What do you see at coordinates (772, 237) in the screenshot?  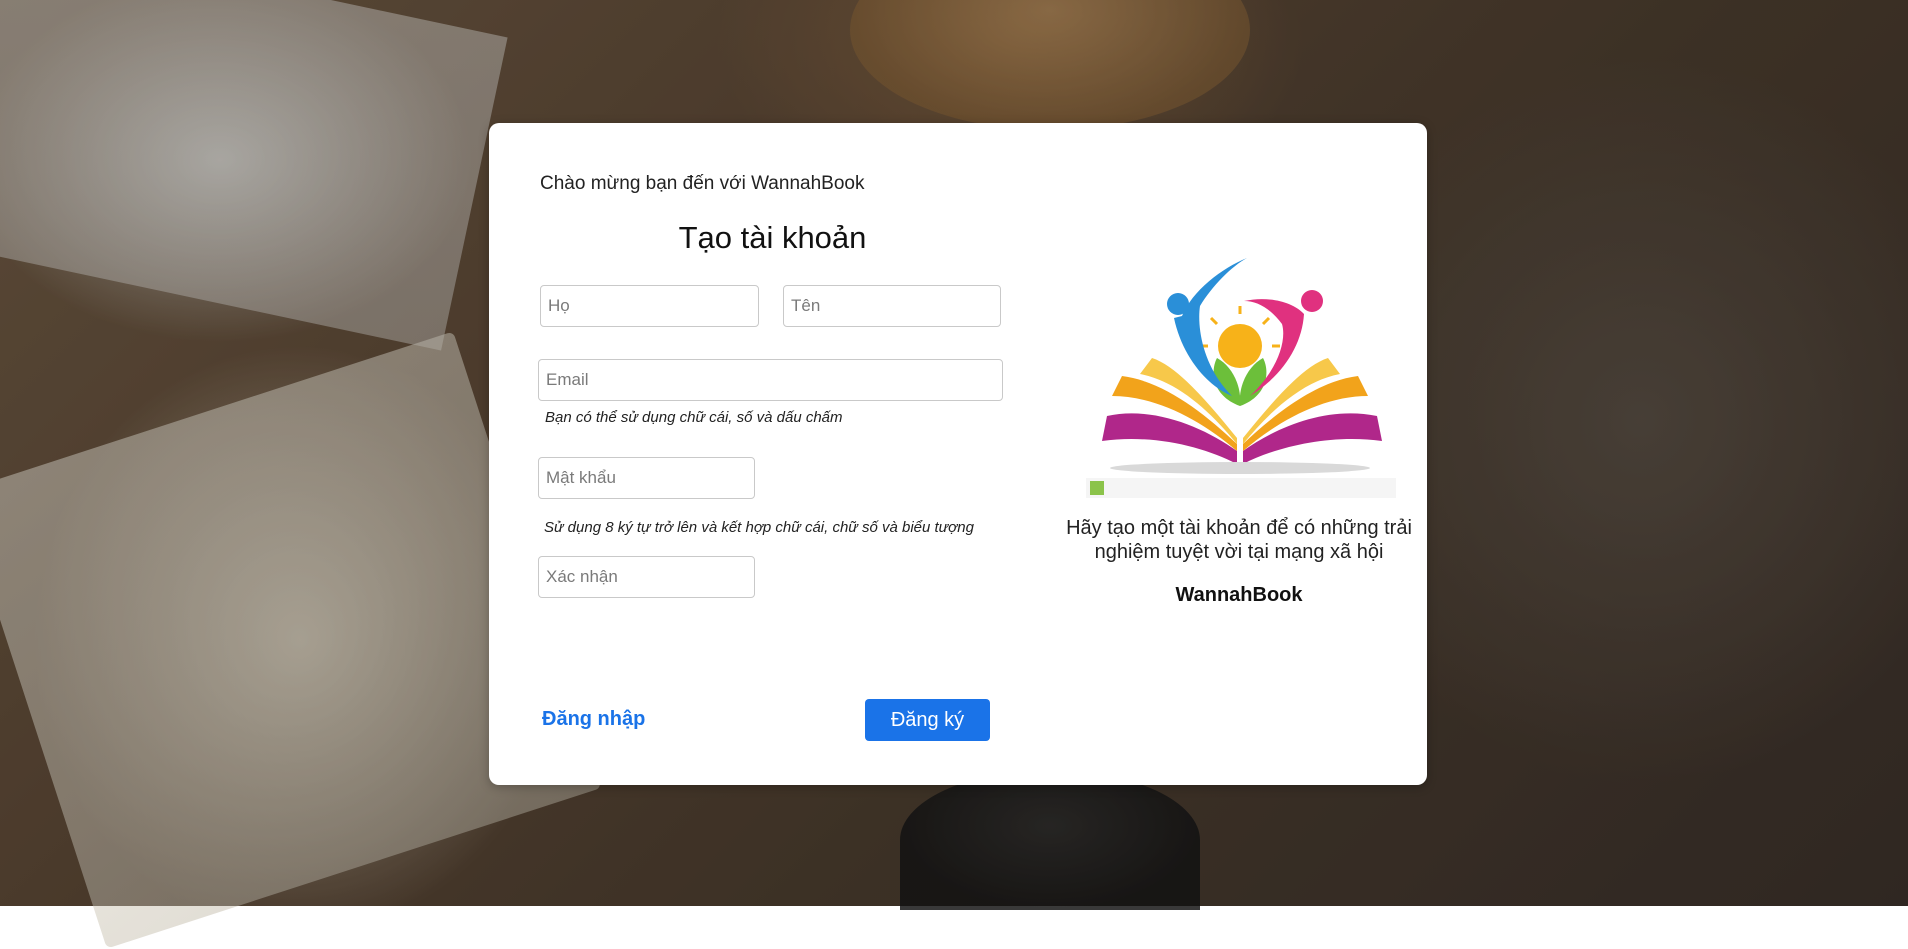 I see `page-title: Tạo tài khoản` at bounding box center [772, 237].